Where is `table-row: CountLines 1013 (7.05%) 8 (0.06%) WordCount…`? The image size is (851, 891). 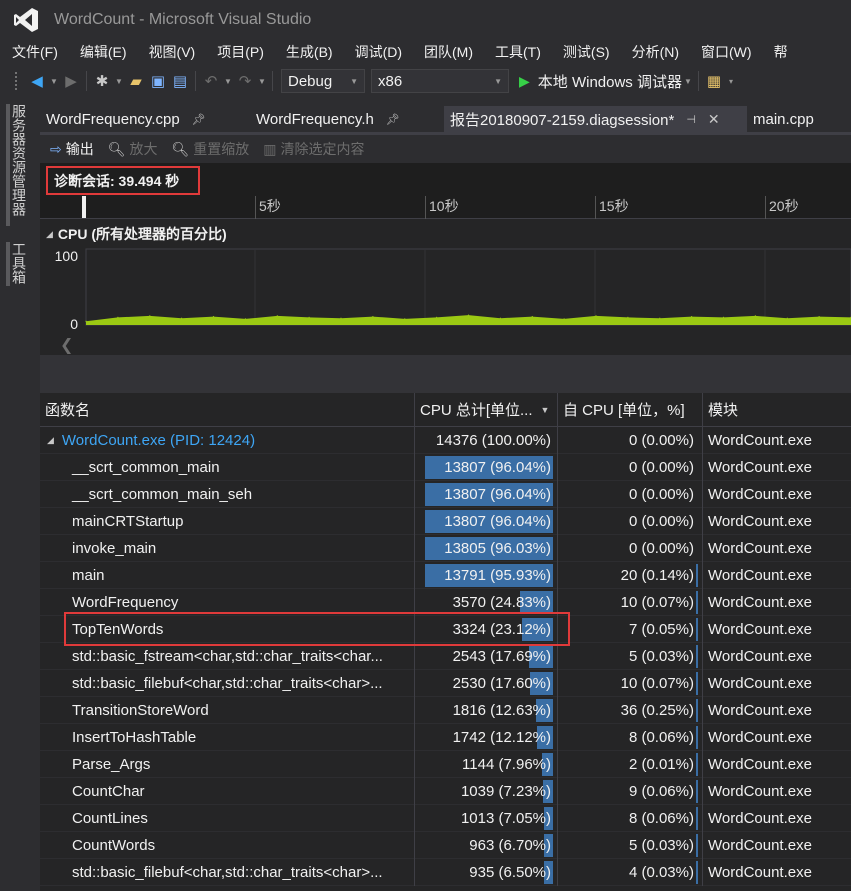 table-row: CountLines 1013 (7.05%) 8 (0.06%) WordCount… is located at coordinates (445, 818).